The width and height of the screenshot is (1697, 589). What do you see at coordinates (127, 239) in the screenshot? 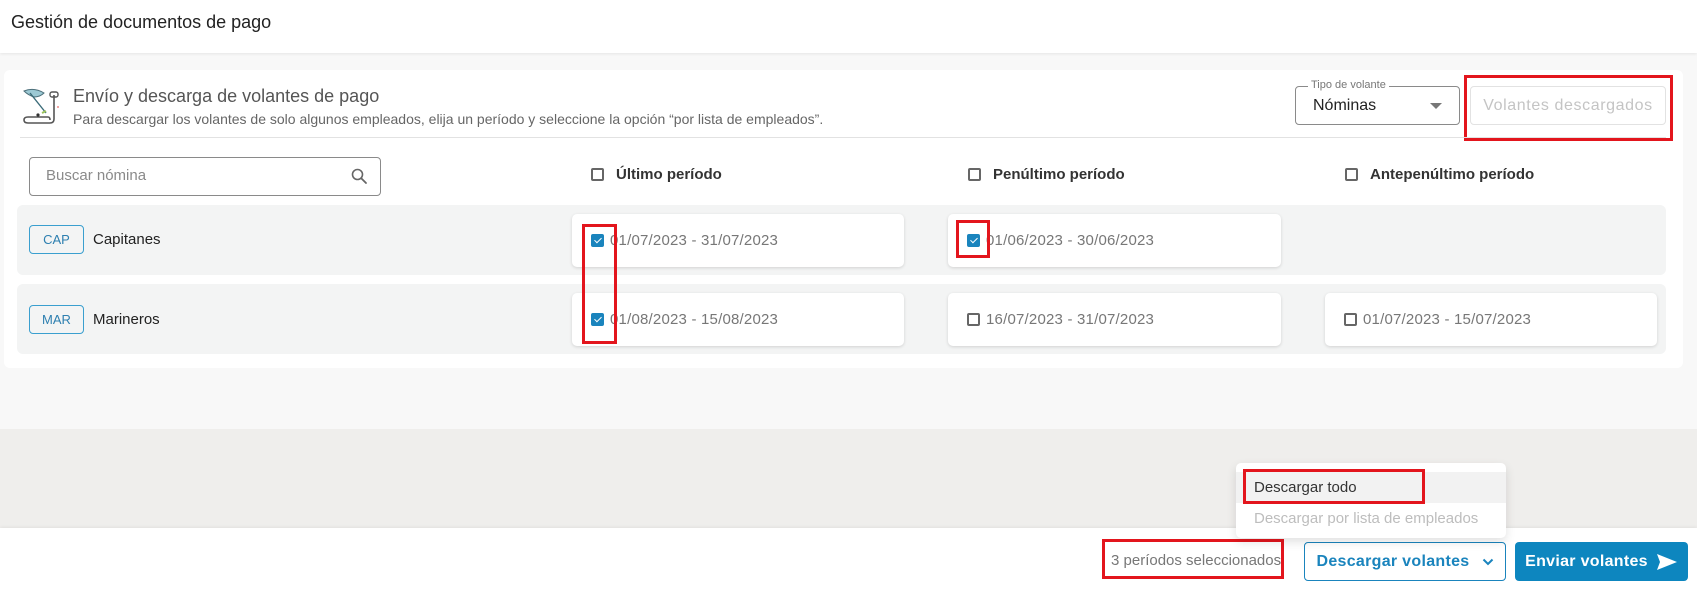
I see `payroll-name: Capitanes` at bounding box center [127, 239].